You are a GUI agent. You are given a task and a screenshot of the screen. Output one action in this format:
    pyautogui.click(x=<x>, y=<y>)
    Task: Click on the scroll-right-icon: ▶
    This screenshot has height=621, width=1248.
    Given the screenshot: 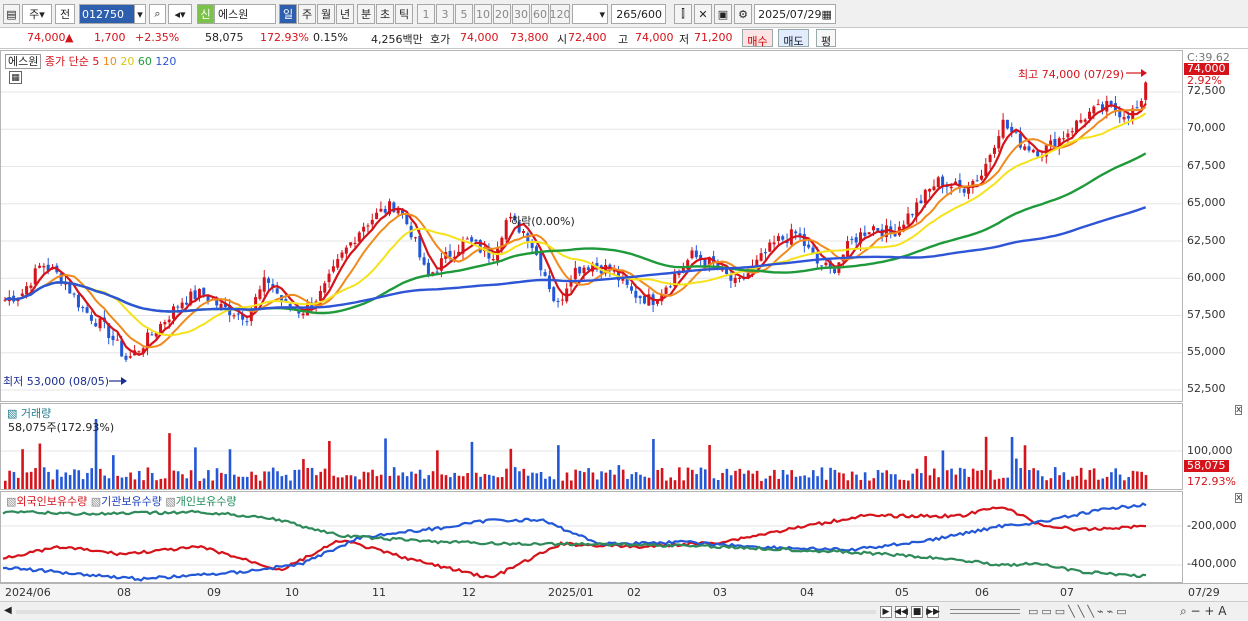 What is the action you would take?
    pyautogui.click(x=886, y=612)
    